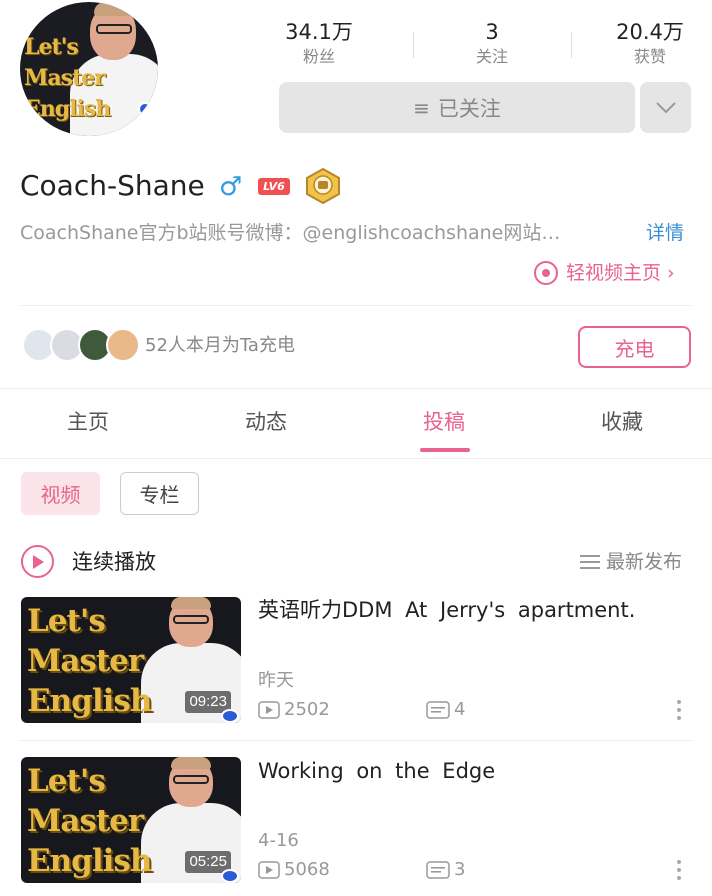 The width and height of the screenshot is (712, 896). Describe the element at coordinates (492, 32) in the screenshot. I see `stat-following-value: 3` at that location.